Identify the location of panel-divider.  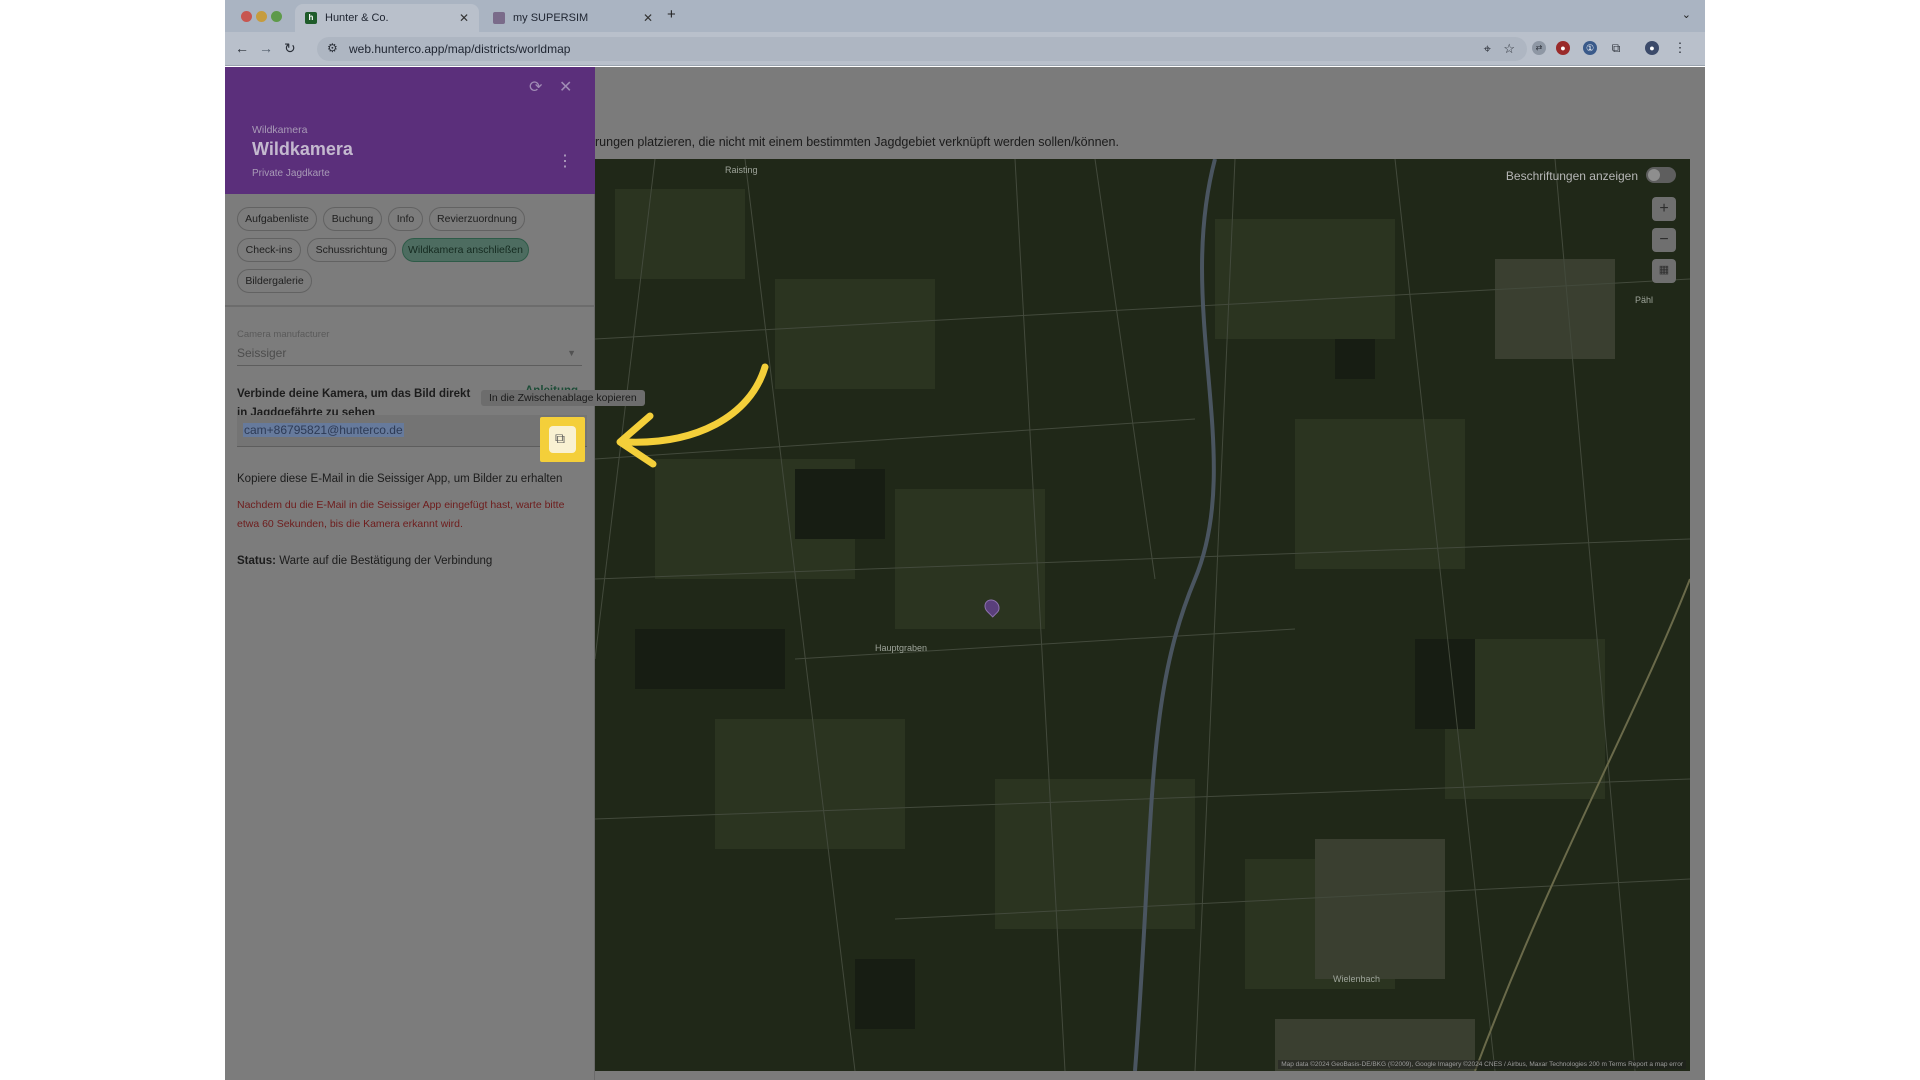
(410, 306).